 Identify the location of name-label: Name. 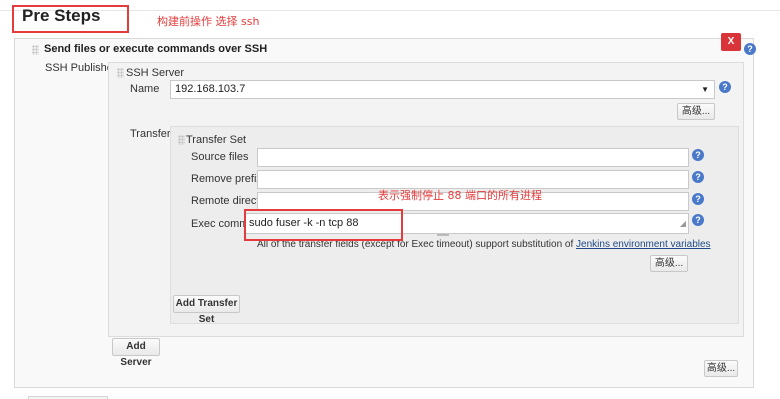
(145, 89).